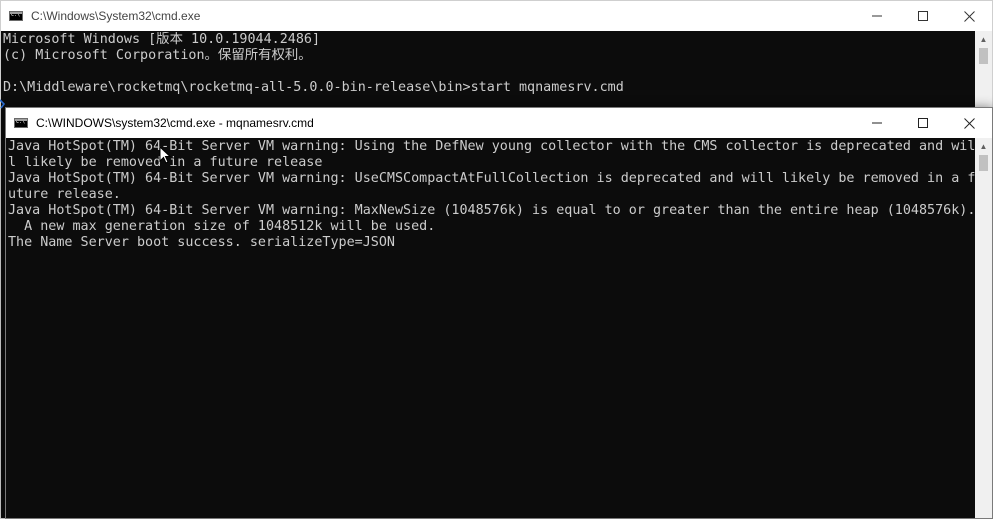  I want to click on console-line: l likely be removed in a future release, so click(165, 162).